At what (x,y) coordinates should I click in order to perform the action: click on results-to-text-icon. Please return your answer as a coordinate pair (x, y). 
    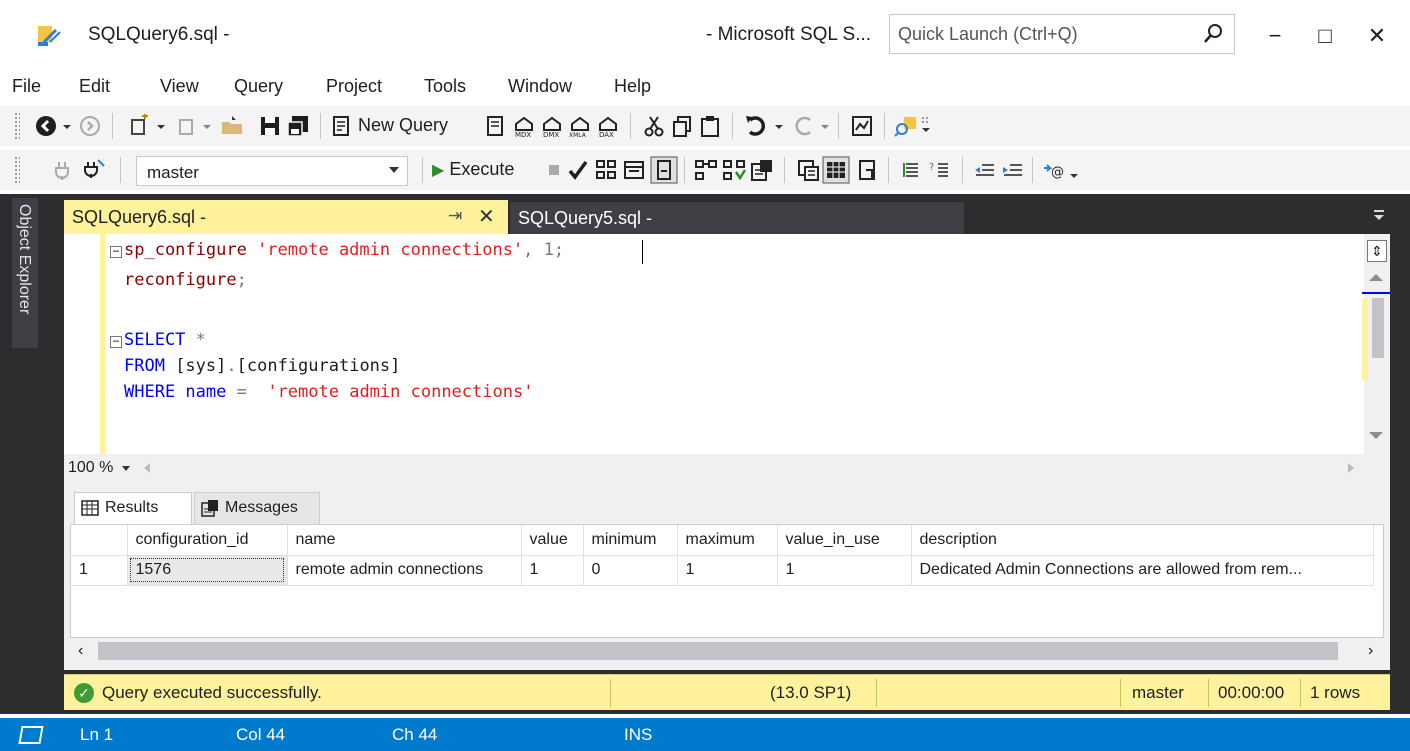
    Looking at the image, I should click on (808, 170).